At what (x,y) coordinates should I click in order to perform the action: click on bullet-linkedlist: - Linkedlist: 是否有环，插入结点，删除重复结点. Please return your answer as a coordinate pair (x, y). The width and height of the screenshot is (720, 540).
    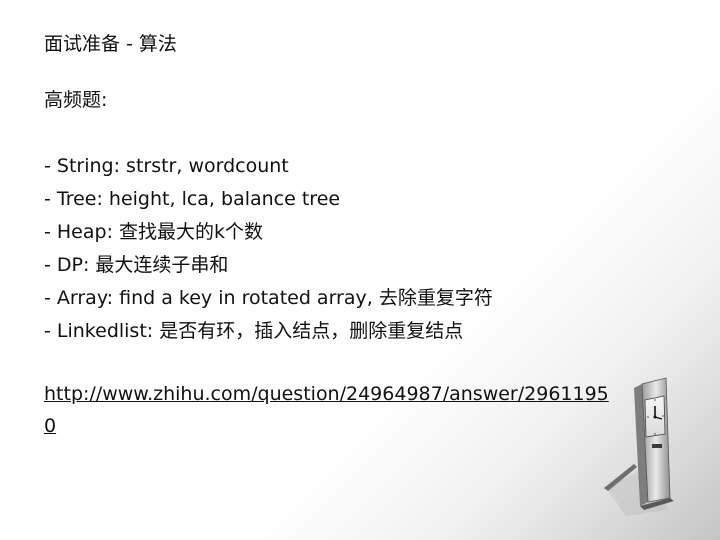
    Looking at the image, I should click on (254, 331).